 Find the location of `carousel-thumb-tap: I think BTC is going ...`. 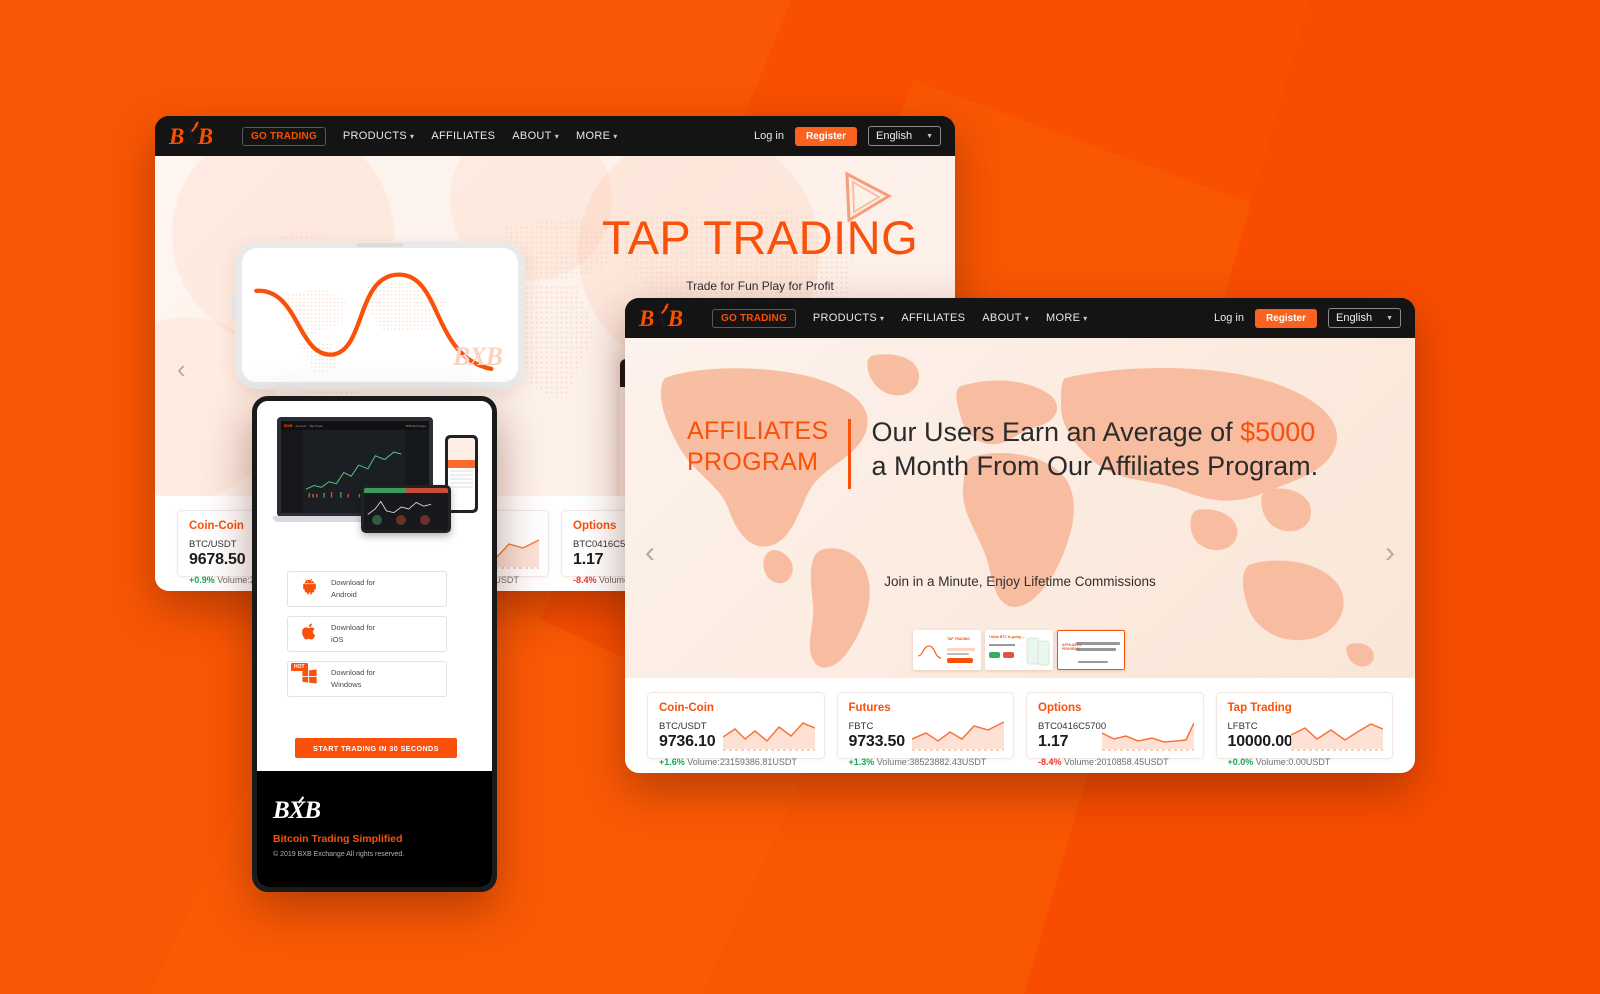

carousel-thumb-tap: I think BTC is going ... is located at coordinates (1019, 650).